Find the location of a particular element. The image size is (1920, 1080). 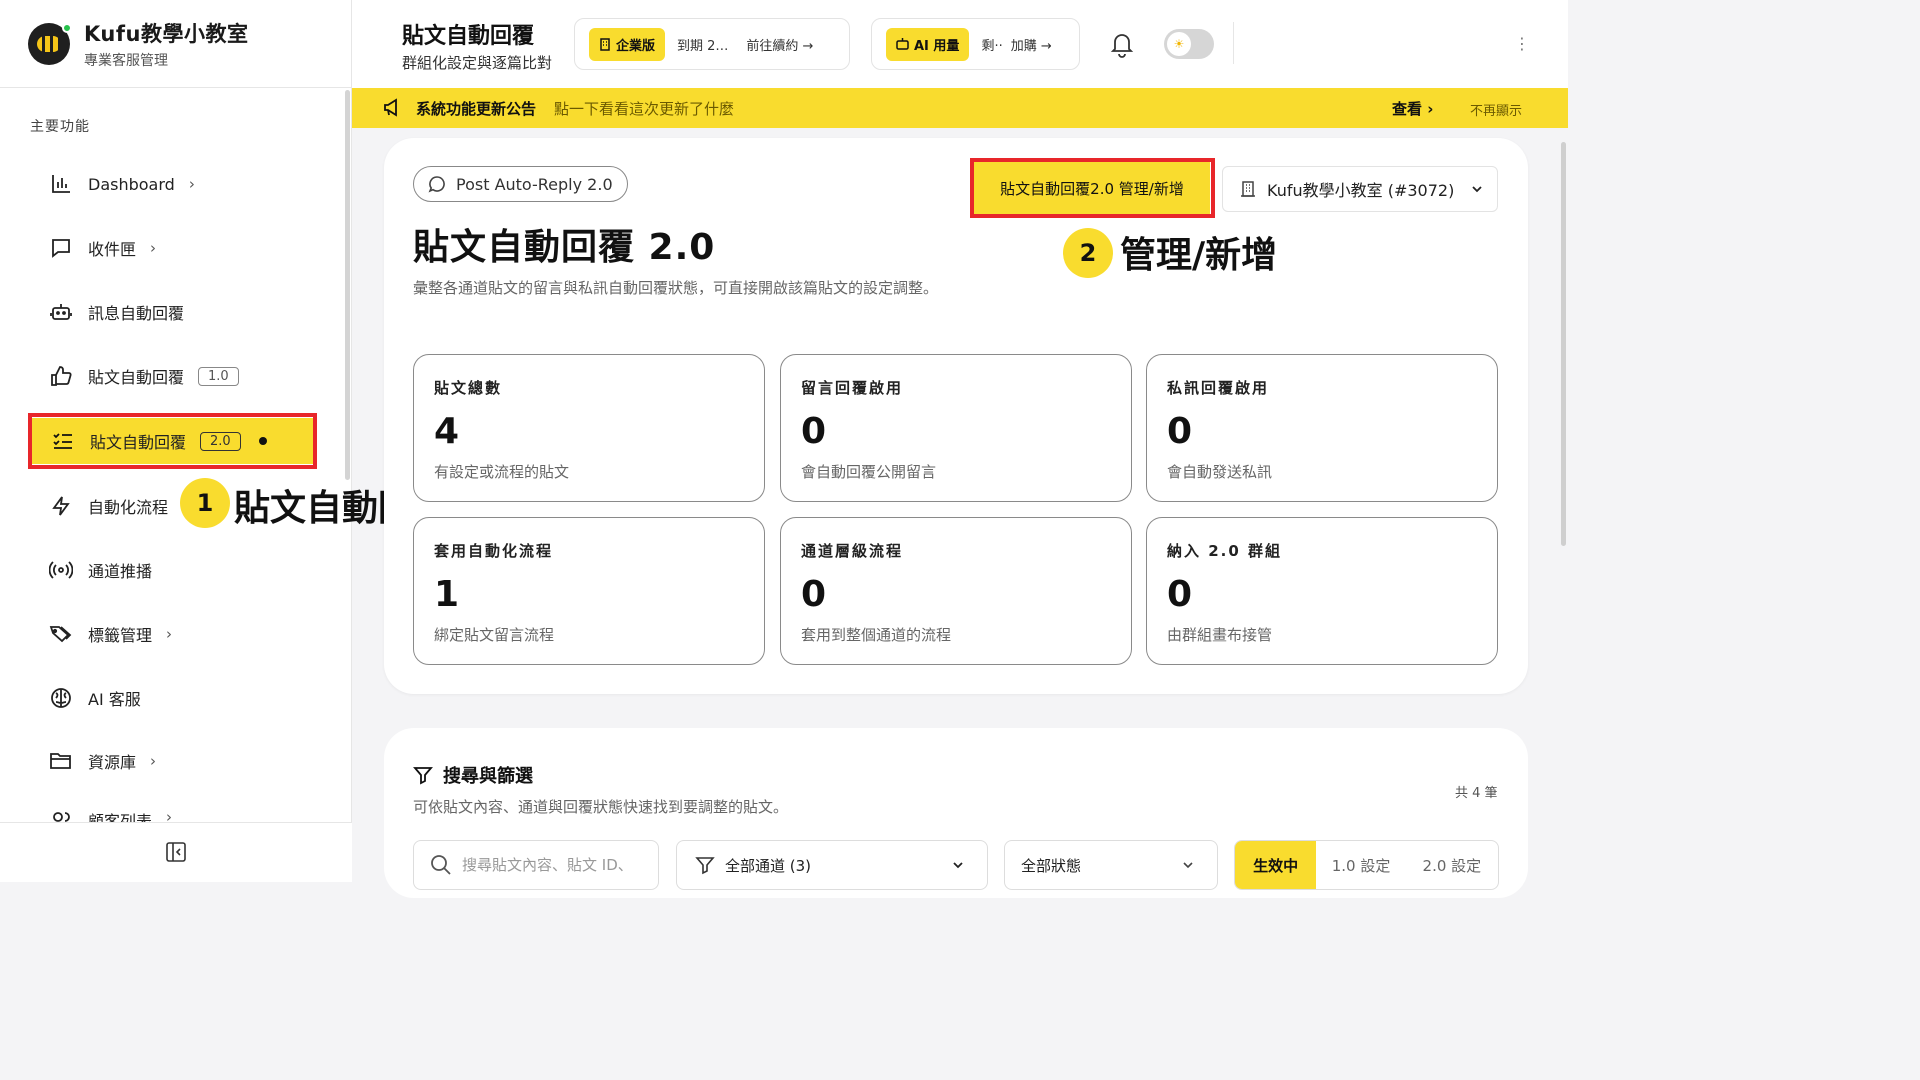

segment-v2-settings: 2.0 設定 is located at coordinates (1452, 865).